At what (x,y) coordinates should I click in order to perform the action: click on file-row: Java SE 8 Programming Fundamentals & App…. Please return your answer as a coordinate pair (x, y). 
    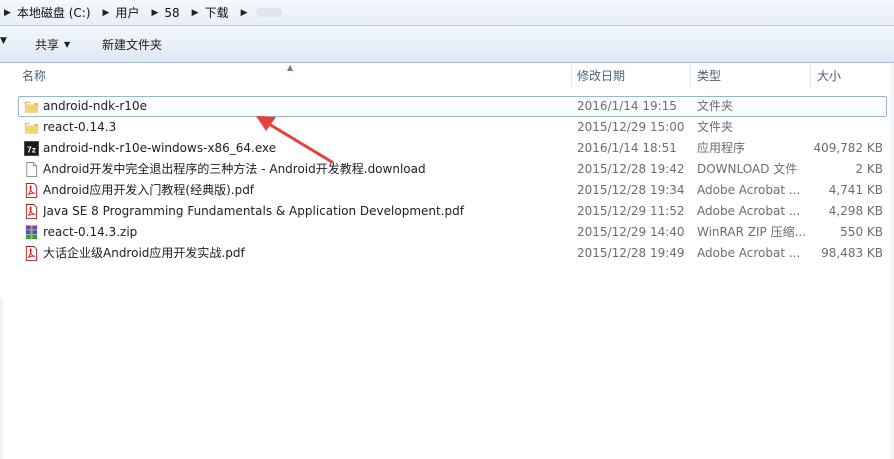
    Looking at the image, I should click on (447, 211).